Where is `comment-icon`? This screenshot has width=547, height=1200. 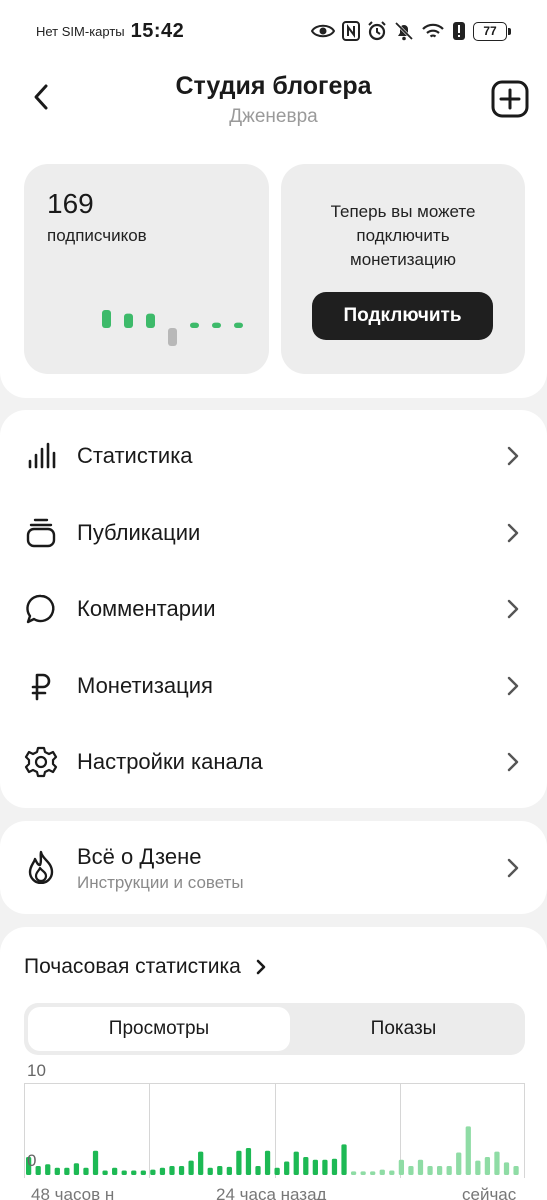
comment-icon is located at coordinates (41, 609).